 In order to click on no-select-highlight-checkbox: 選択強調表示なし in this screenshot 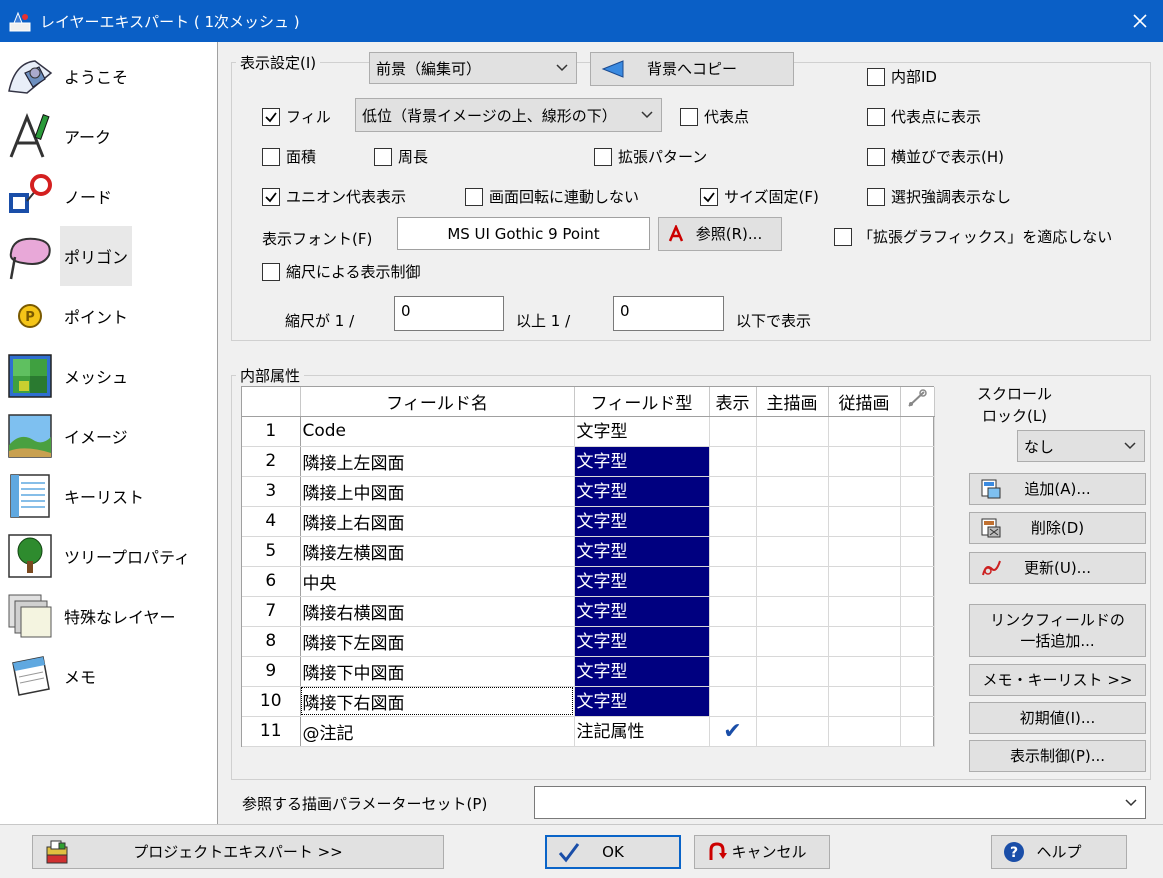, I will do `click(939, 196)`.